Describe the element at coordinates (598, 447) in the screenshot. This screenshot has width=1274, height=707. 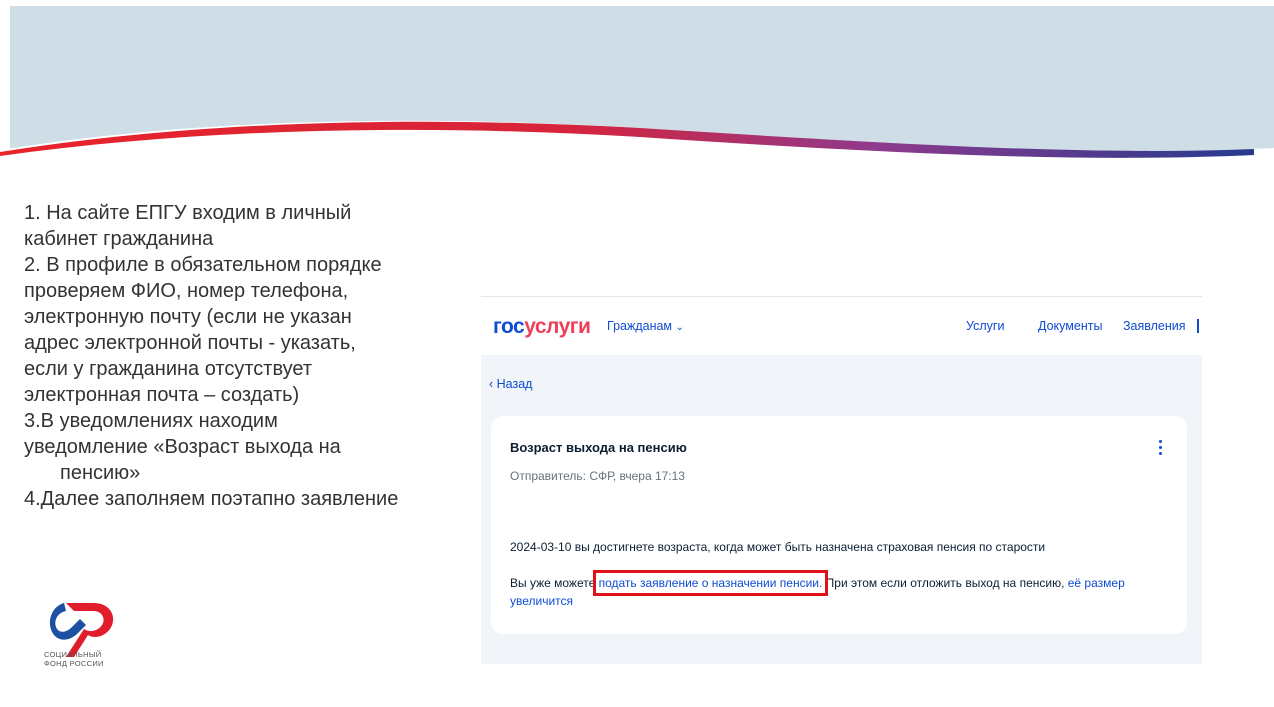
I see `notification-title: Возраст выхода на пенсию` at that location.